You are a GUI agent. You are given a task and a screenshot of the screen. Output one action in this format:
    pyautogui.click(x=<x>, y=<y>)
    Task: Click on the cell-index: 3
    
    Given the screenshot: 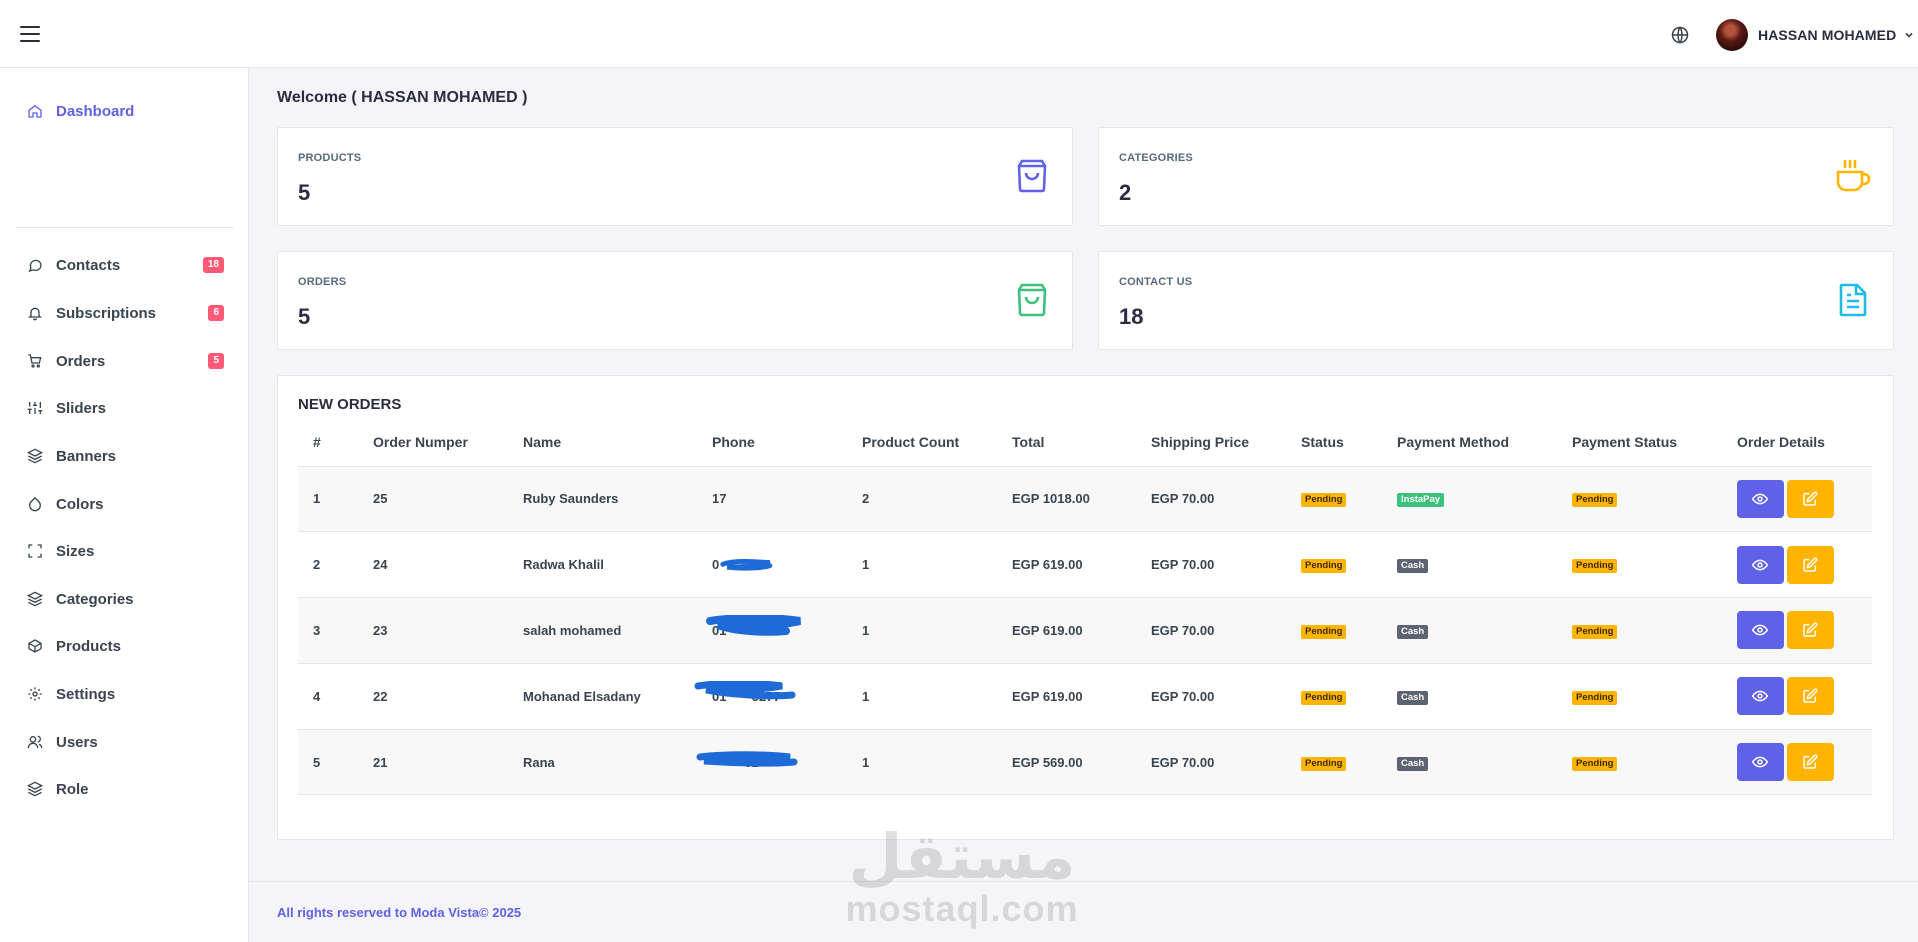 What is the action you would take?
    pyautogui.click(x=328, y=630)
    